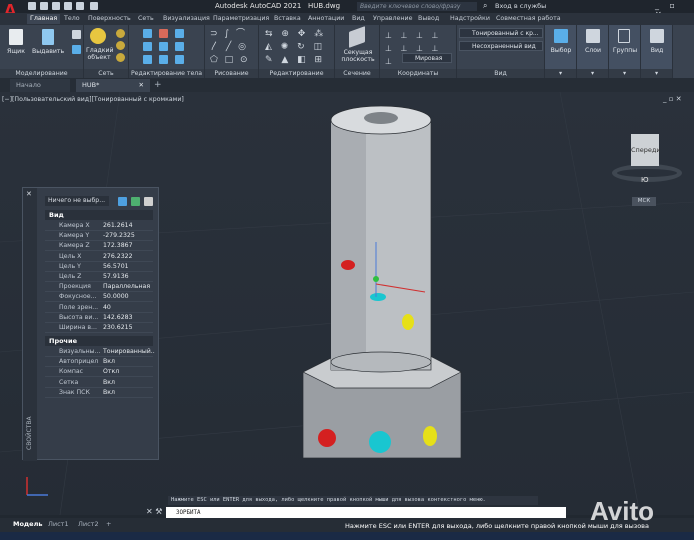 The height and width of the screenshot is (540, 694). Describe the element at coordinates (88, 524) in the screenshot. I see `tab-layout2: Лист2` at that location.